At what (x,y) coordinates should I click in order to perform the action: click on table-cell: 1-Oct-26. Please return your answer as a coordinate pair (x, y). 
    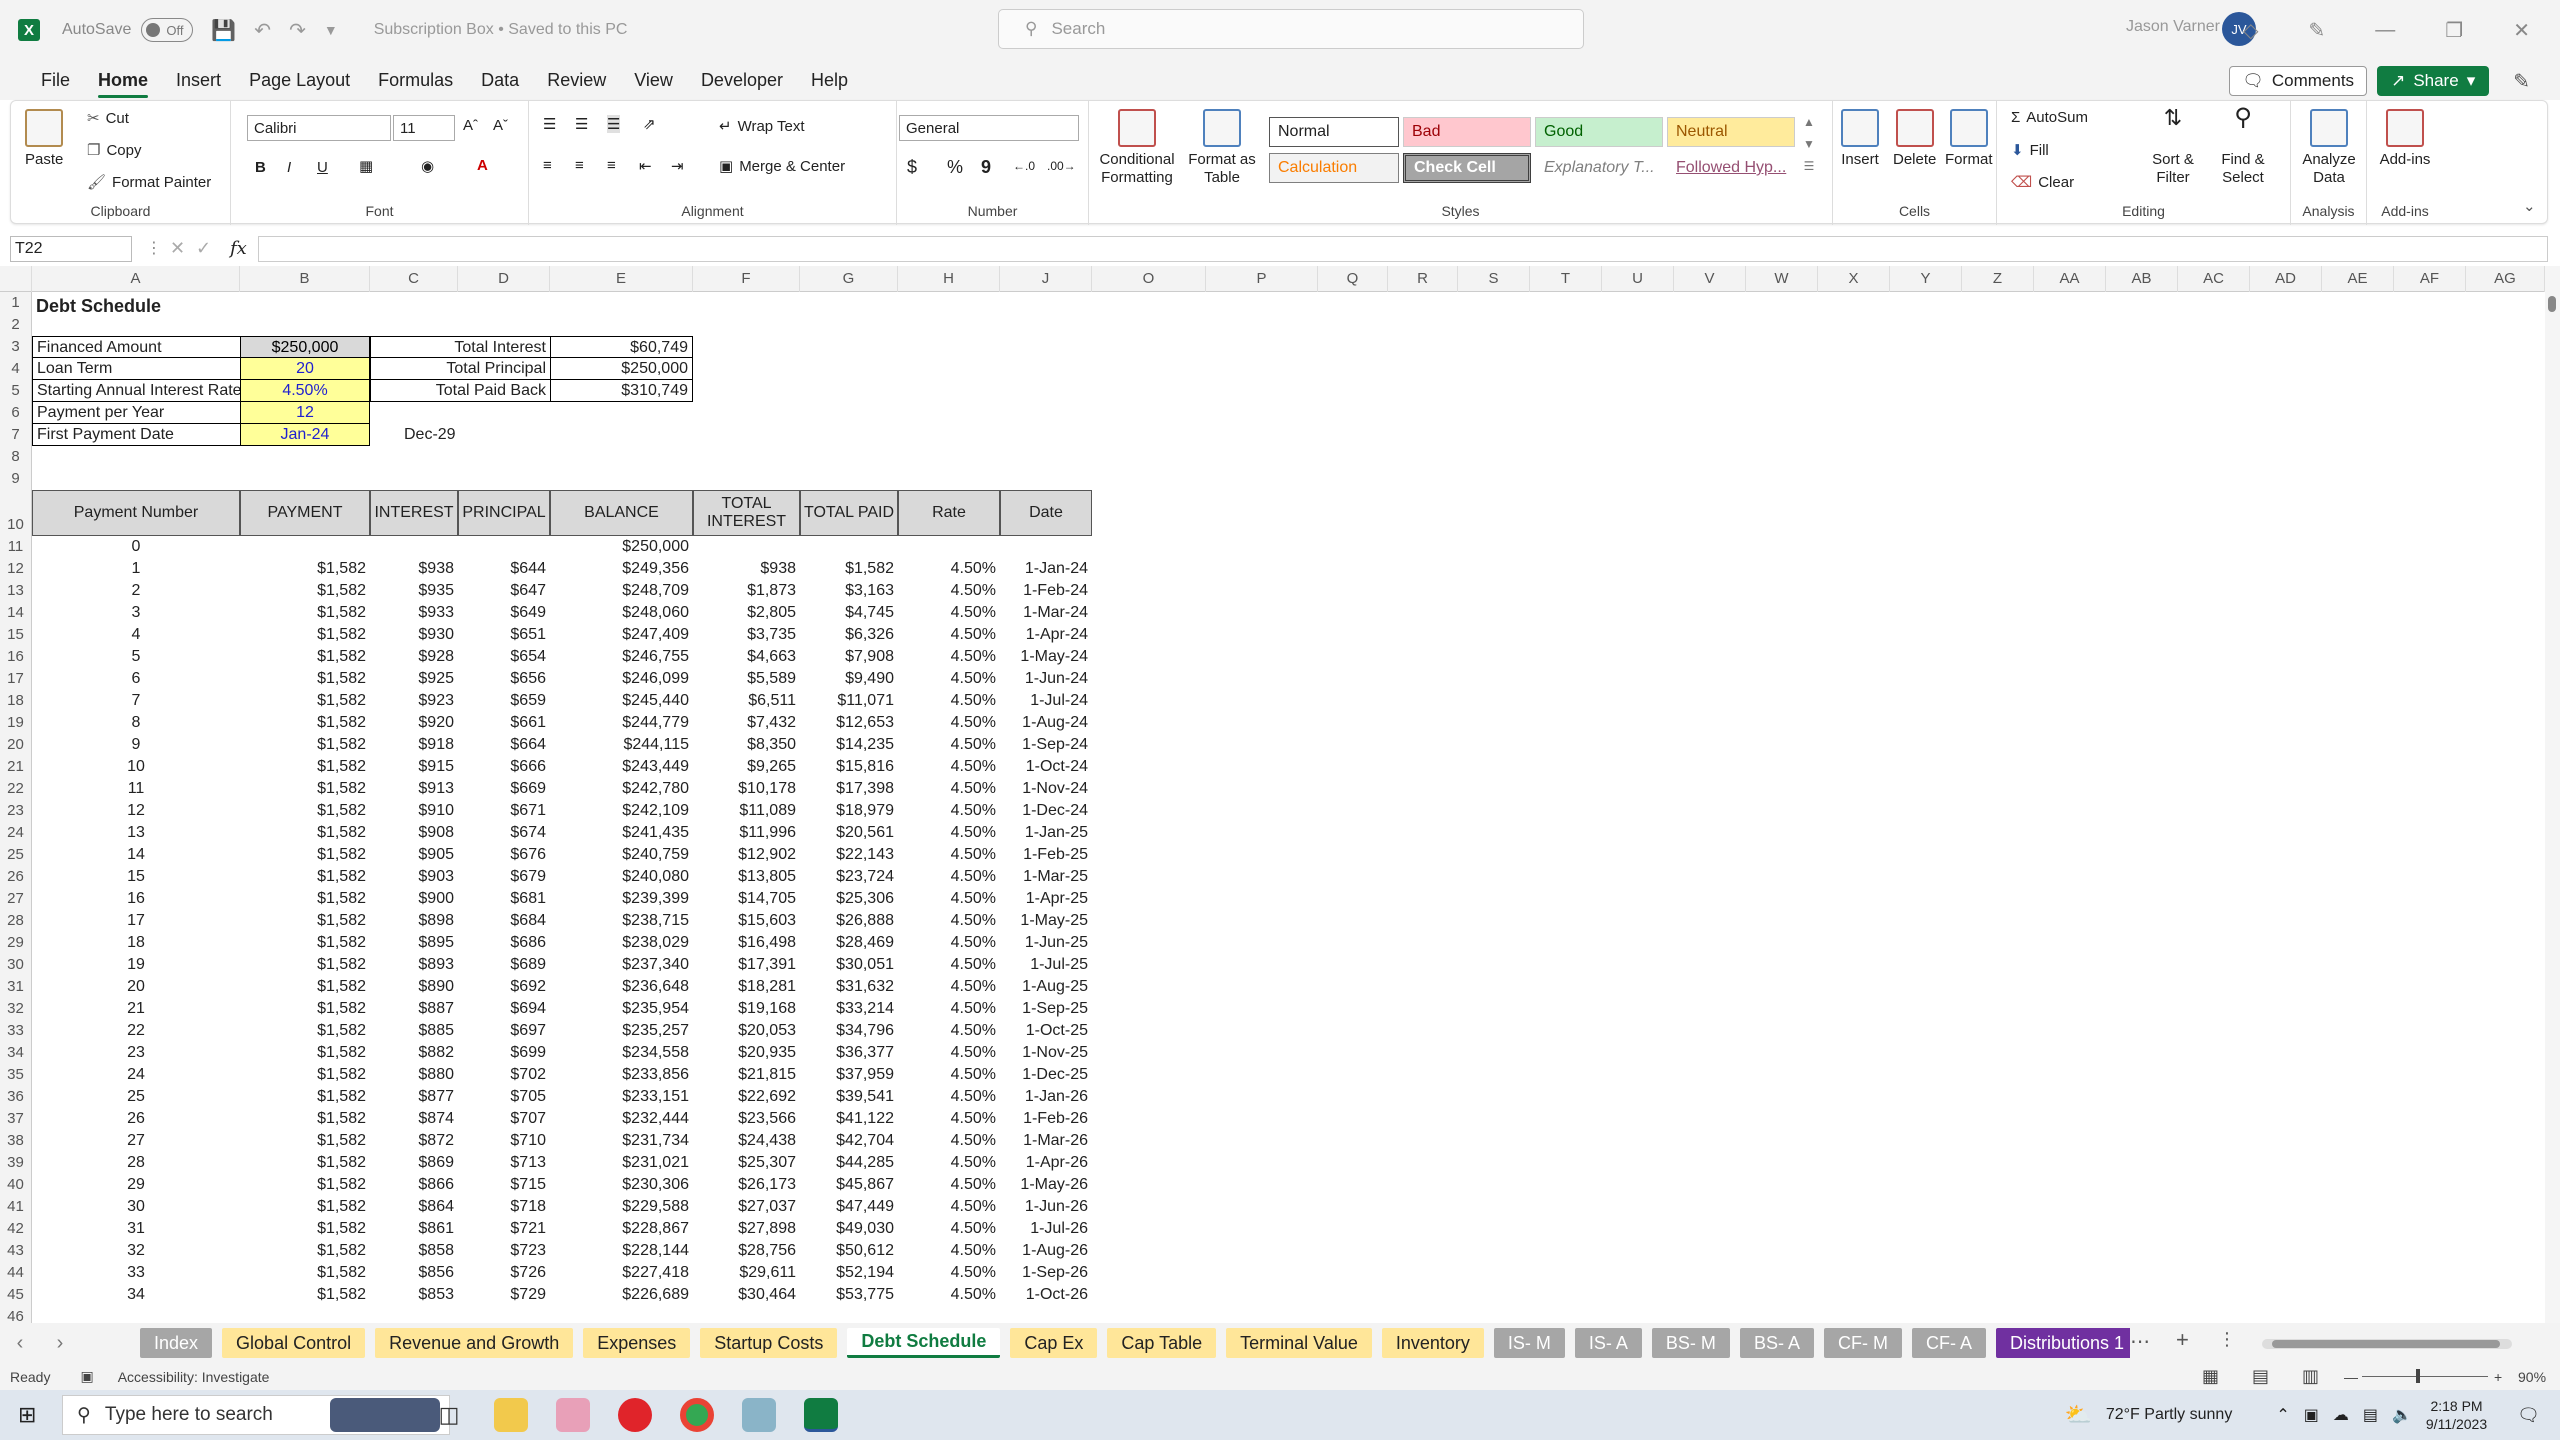
    Looking at the image, I should click on (1046, 1295).